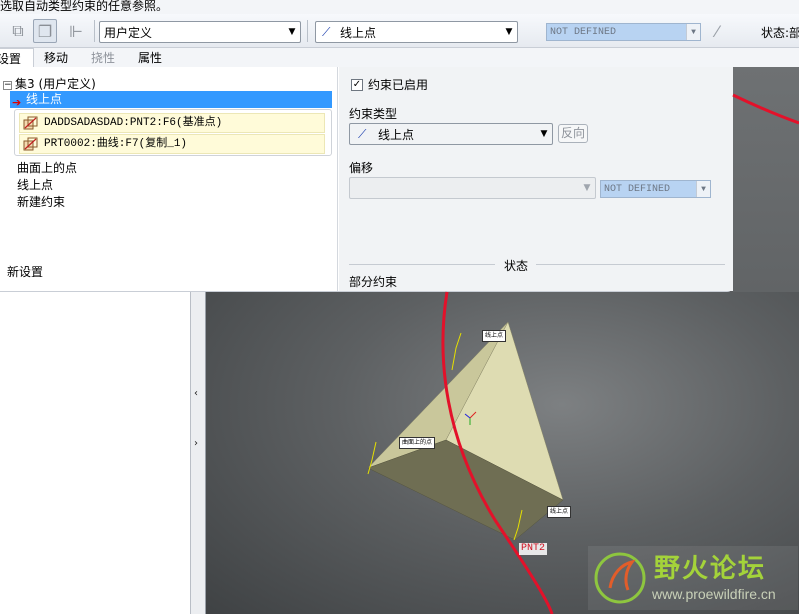  I want to click on offset-select: NOT DEFINED ▼, so click(623, 32).